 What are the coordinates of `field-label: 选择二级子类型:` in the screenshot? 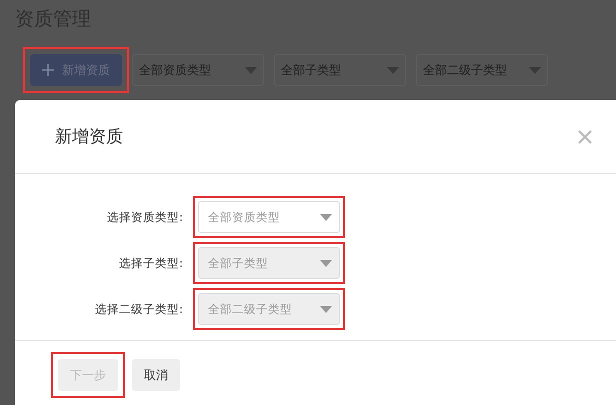 It's located at (138, 309).